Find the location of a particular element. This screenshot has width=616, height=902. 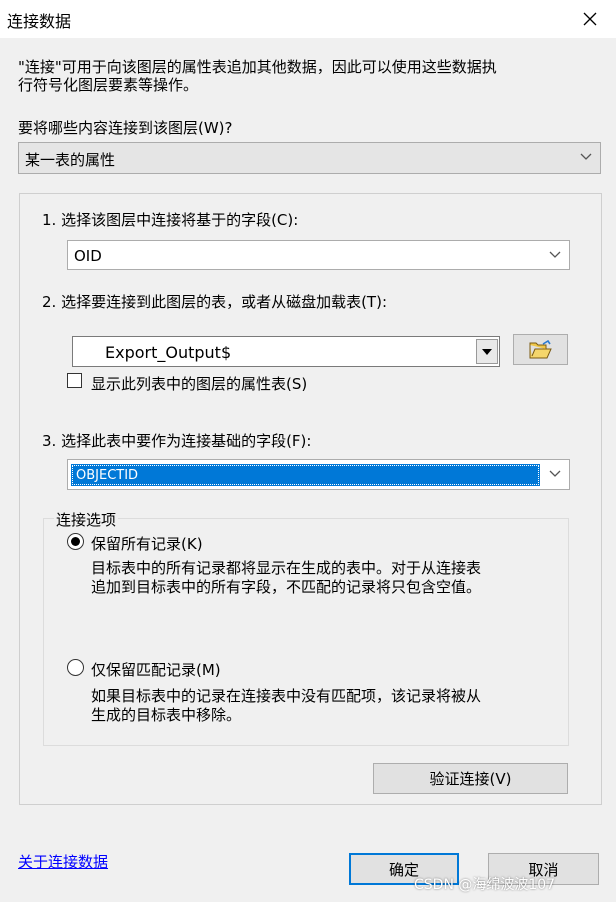

join-field-dropdown: OBJECTID is located at coordinates (318, 474).